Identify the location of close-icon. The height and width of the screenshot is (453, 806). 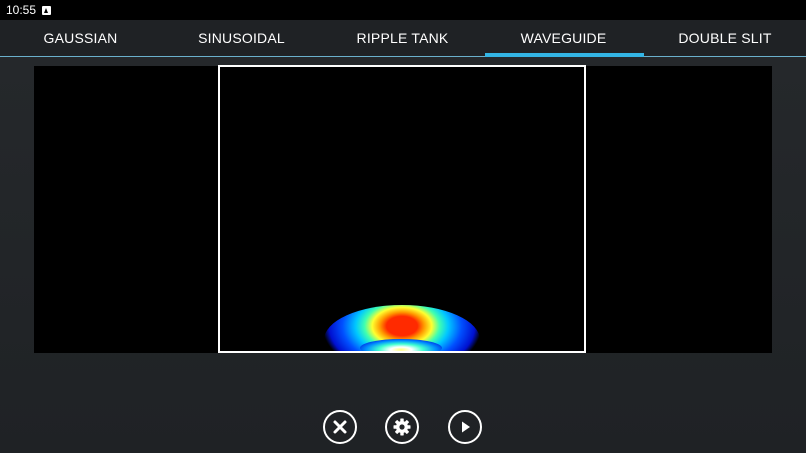
(340, 427).